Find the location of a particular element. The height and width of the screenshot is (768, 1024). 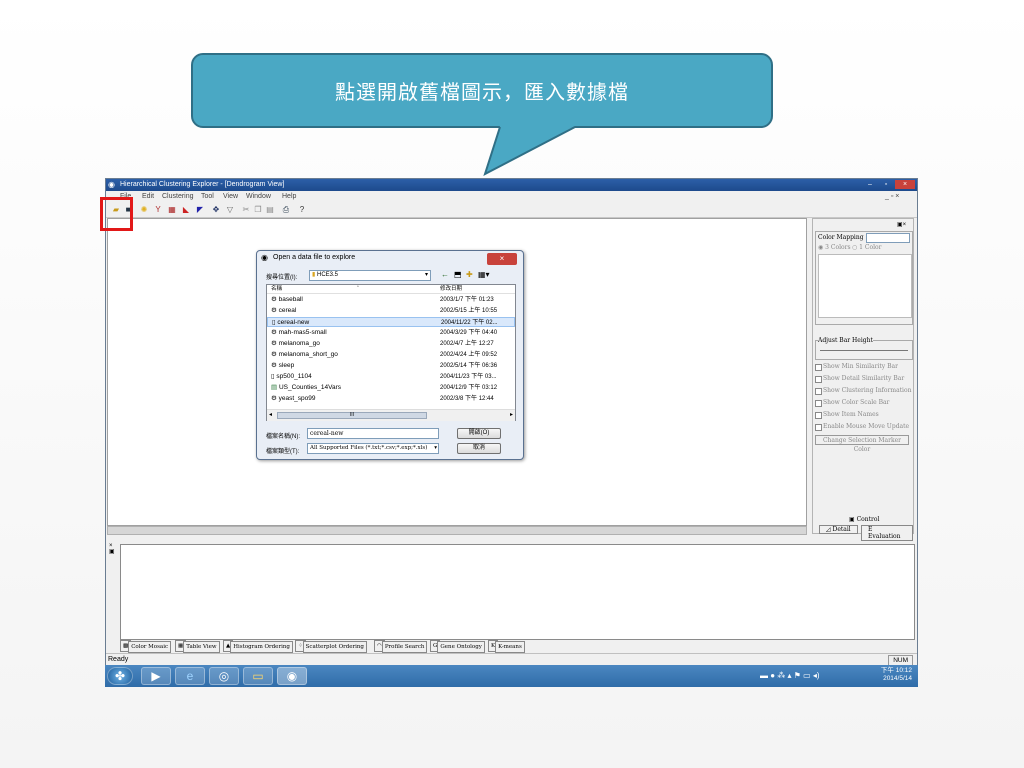

panel-close-icon: ▣× is located at coordinates (901, 224).